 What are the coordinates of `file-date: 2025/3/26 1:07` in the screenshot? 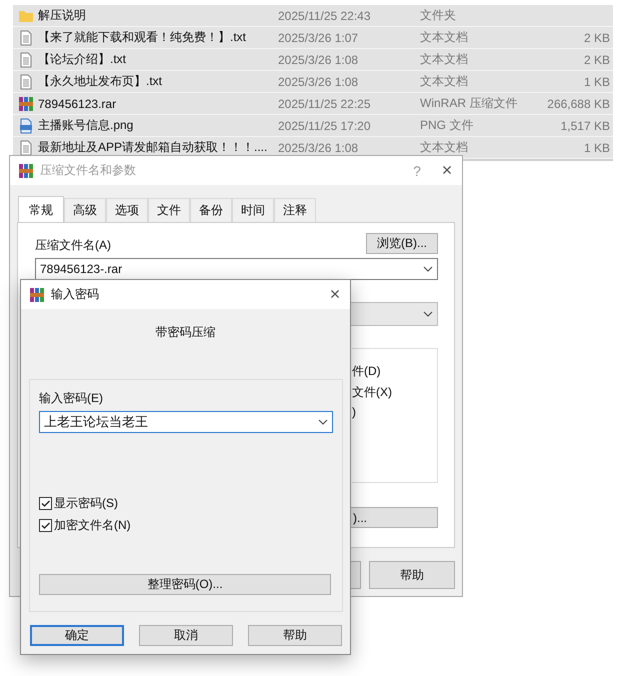 It's located at (319, 37).